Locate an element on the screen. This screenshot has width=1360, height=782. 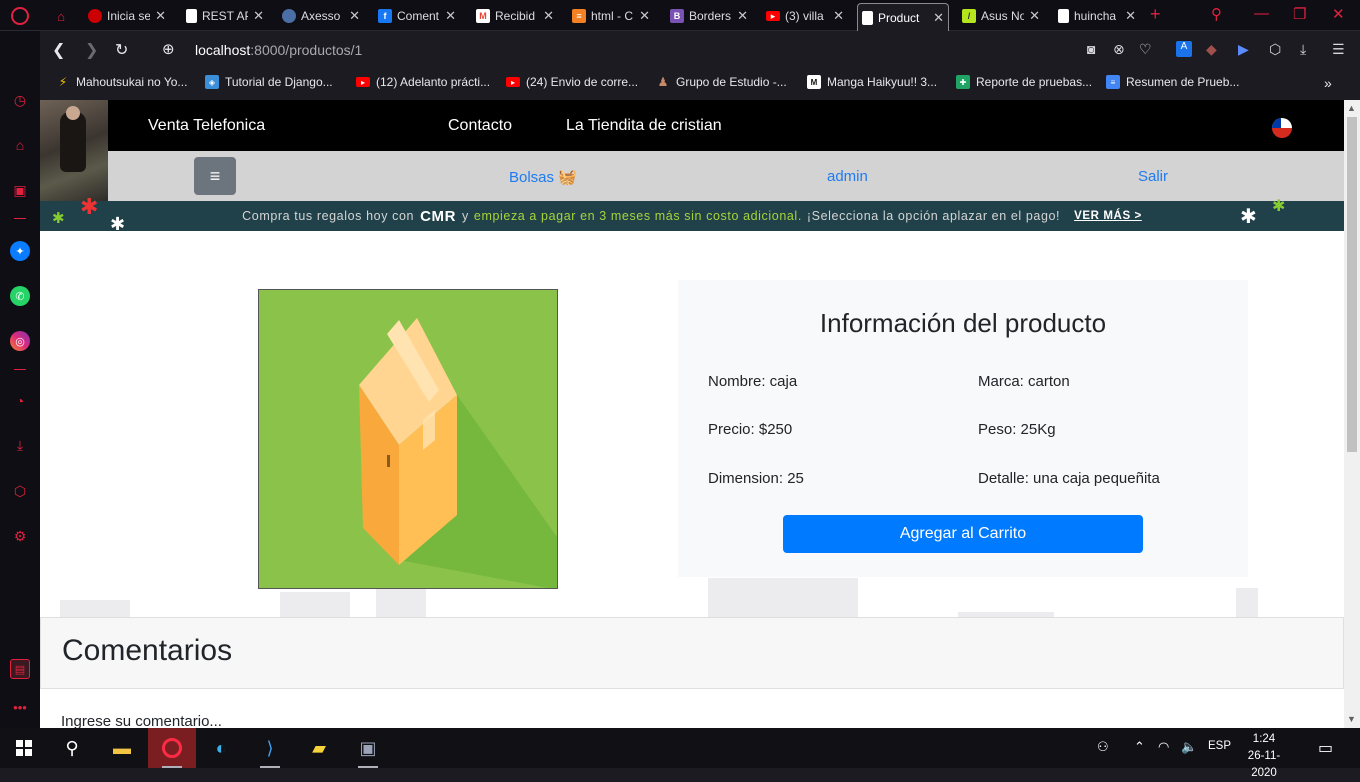
tab-10: / Asus No ✕ is located at coordinates (1001, 16).